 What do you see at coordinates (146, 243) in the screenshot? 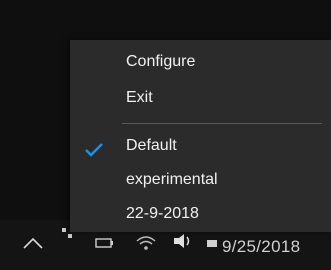
I see `network-icon` at bounding box center [146, 243].